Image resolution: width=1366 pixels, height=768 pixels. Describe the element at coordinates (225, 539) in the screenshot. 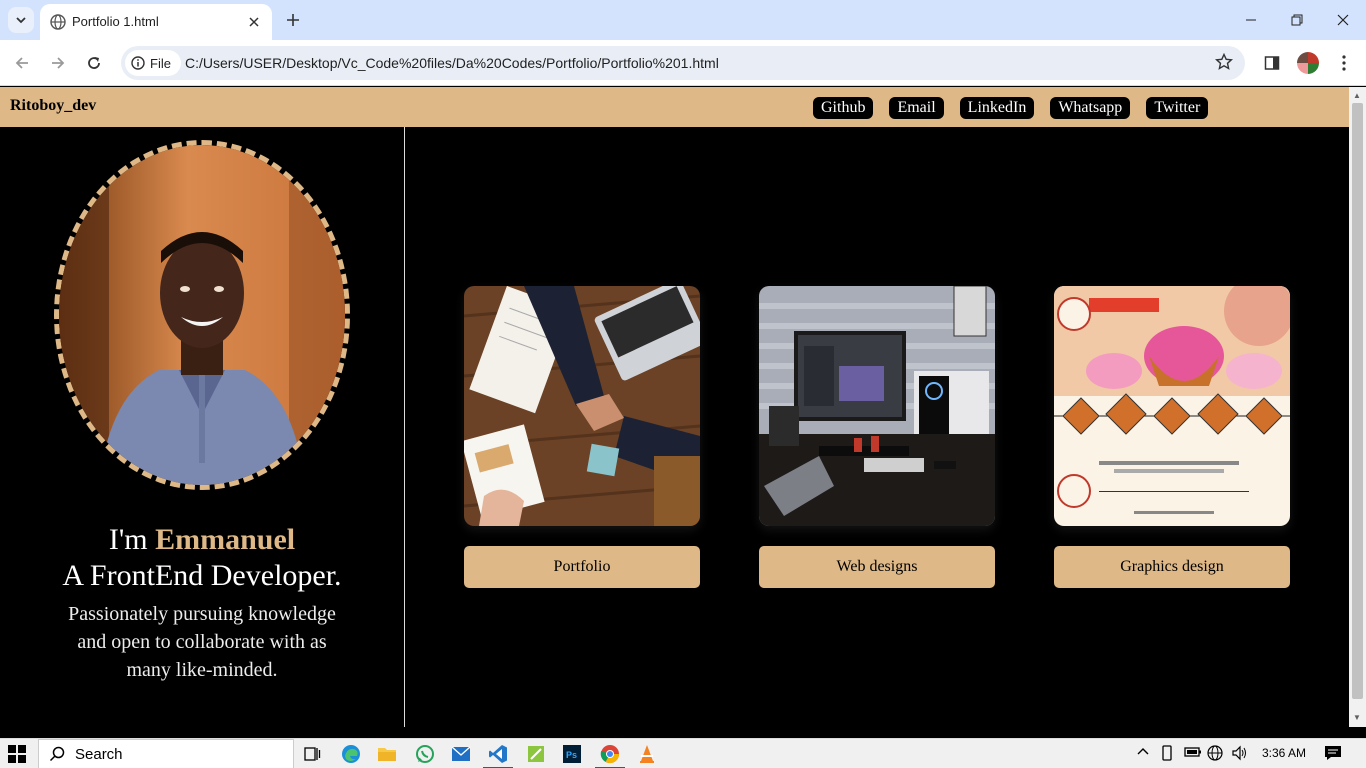

I see `intro-name: Emmanuel` at that location.